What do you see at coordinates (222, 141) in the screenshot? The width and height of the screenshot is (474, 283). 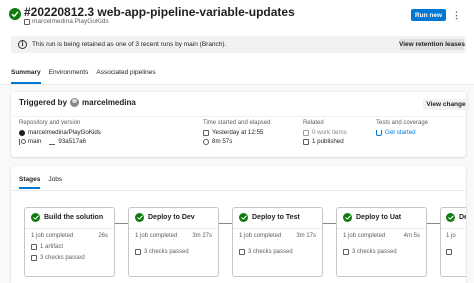 I see `elapsed-time: 8m 57s` at bounding box center [222, 141].